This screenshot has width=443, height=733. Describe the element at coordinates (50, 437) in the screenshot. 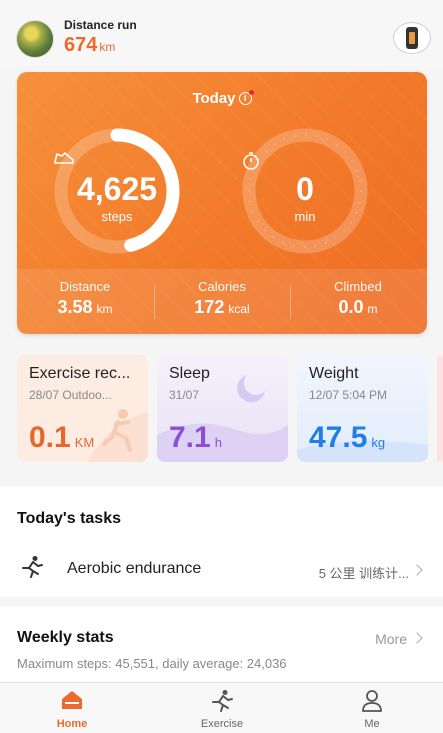

I see `exercise-record-value: 0.1` at that location.